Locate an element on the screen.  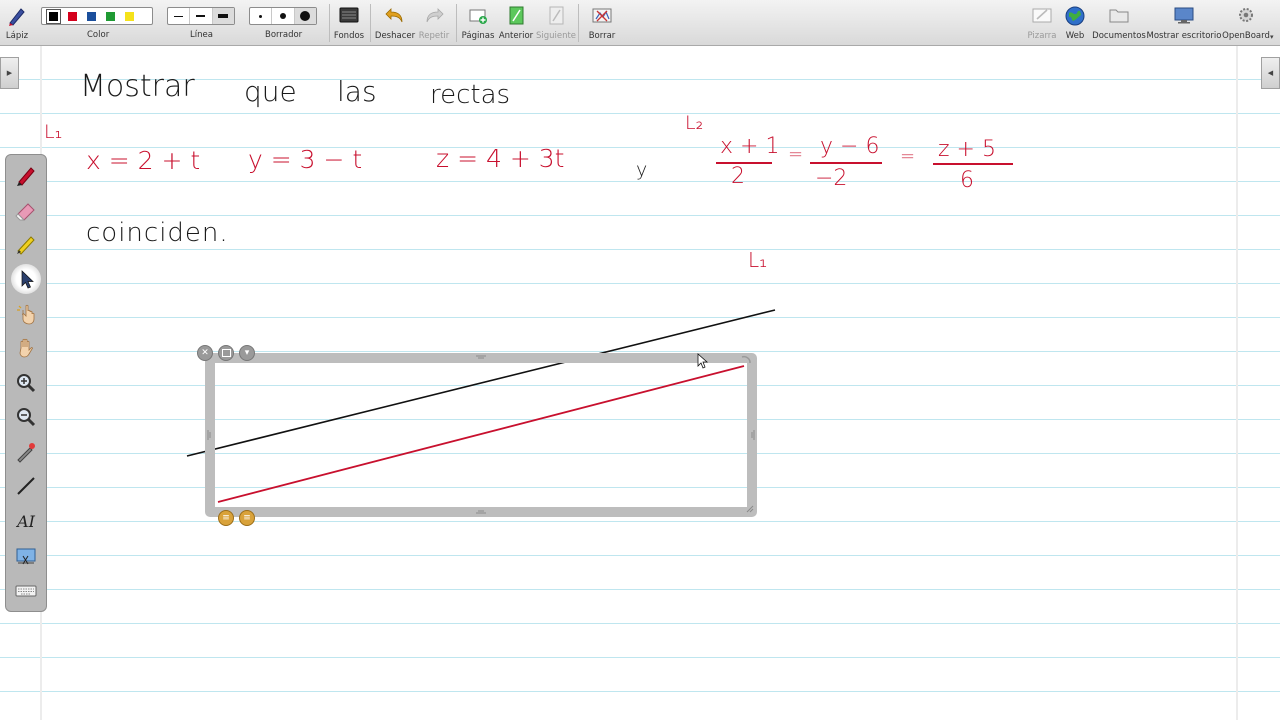
pen-icon is located at coordinates (26, 176).